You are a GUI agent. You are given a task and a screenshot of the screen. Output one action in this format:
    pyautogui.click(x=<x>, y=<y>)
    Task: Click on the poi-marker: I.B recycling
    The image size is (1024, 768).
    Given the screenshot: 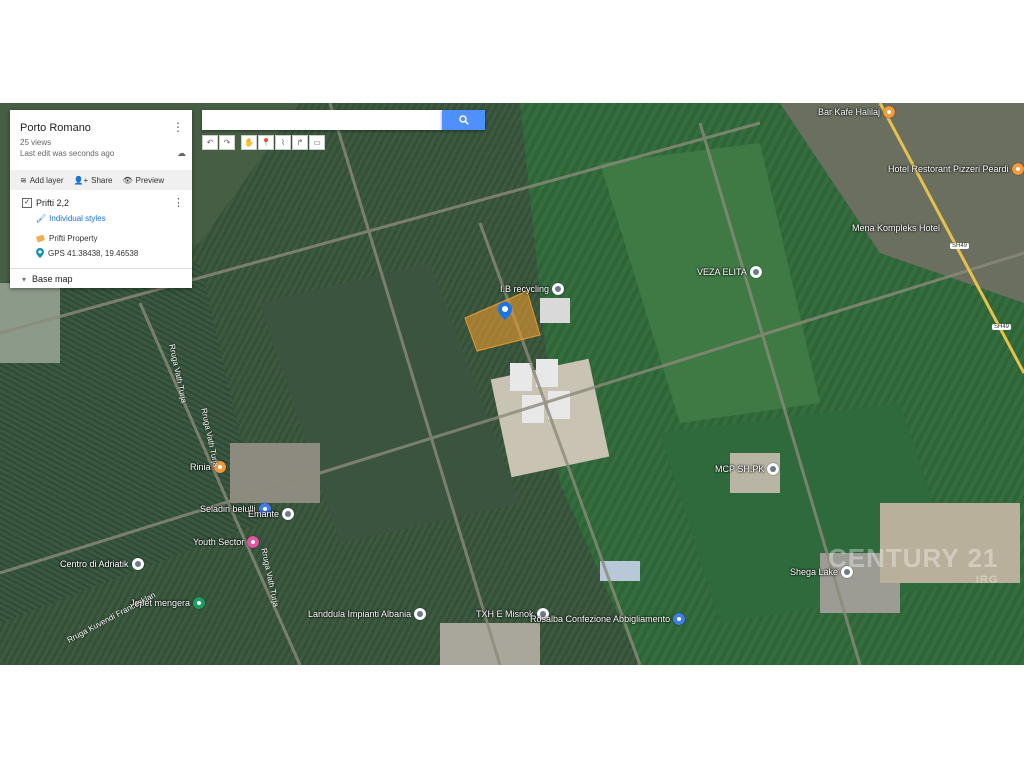 What is the action you would take?
    pyautogui.click(x=532, y=289)
    